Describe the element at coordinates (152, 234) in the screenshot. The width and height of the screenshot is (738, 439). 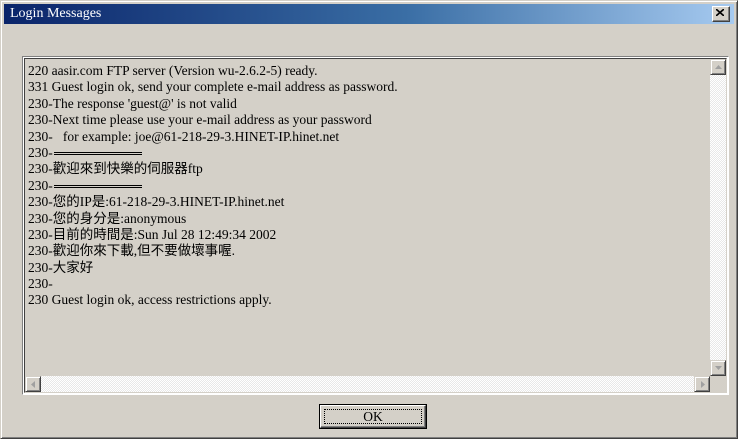
I see `message-line: 230-目前的時間是:Sun Jul 28 12:49:34 2002` at that location.